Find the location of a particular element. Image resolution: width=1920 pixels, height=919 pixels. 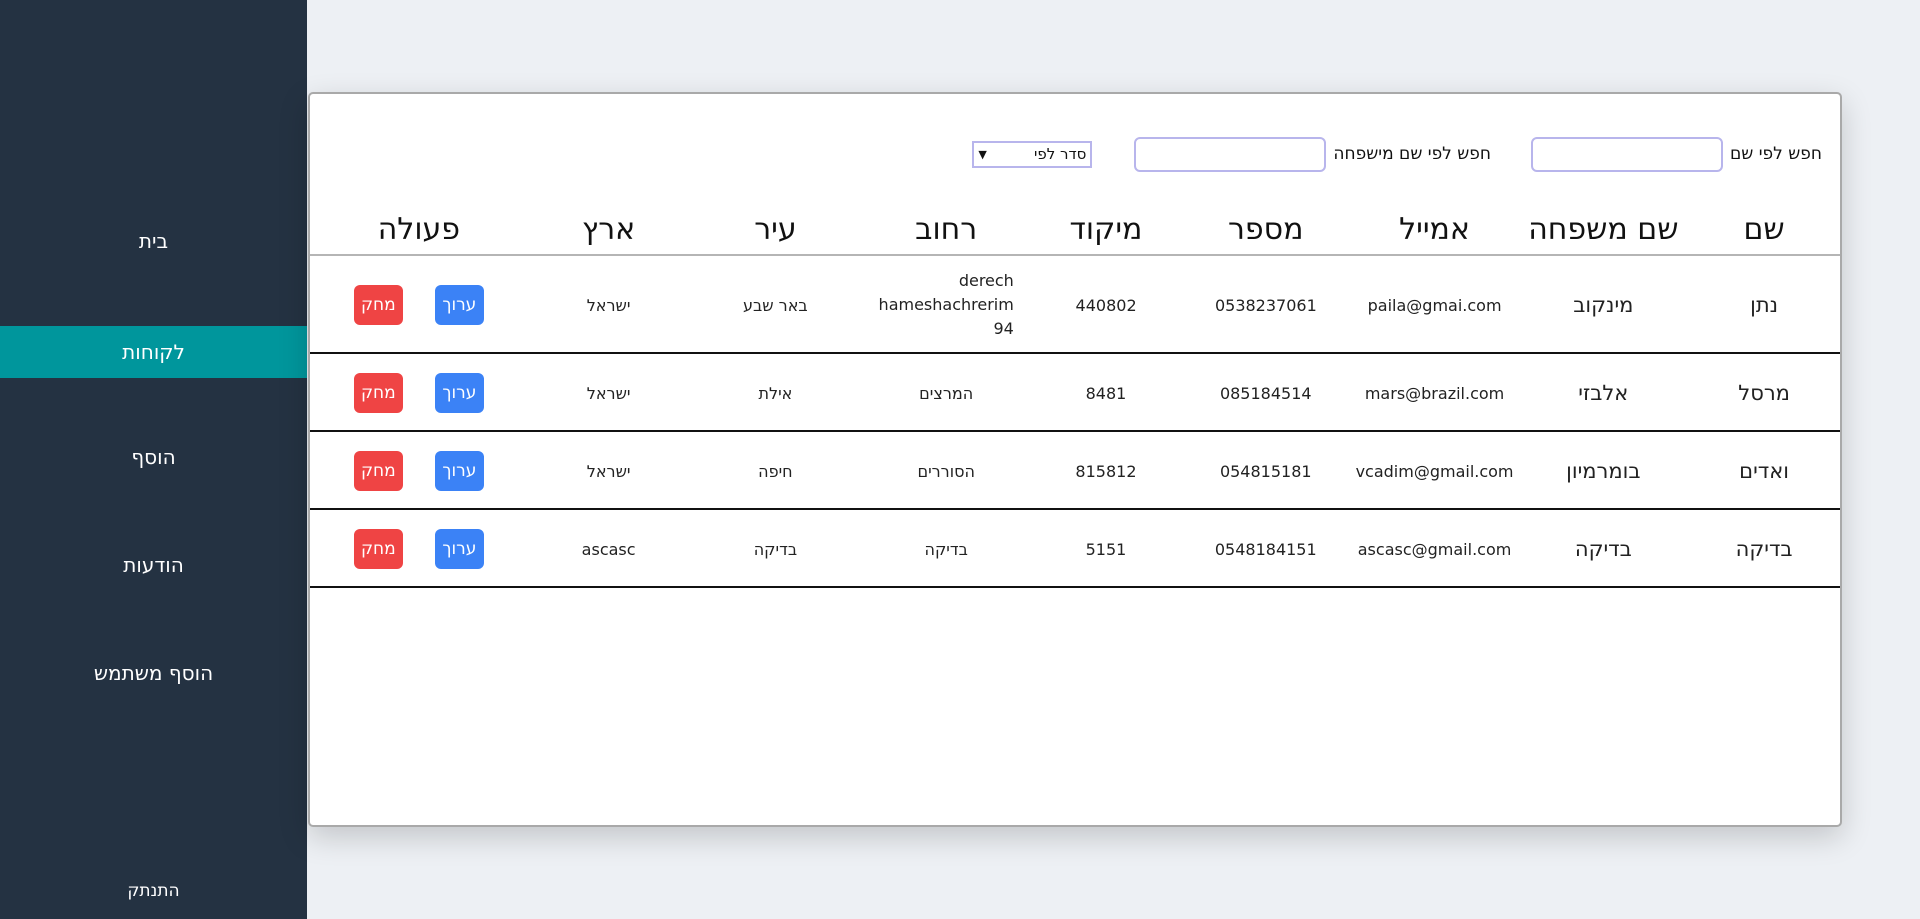

cell-zip: 8481 is located at coordinates (1106, 393).